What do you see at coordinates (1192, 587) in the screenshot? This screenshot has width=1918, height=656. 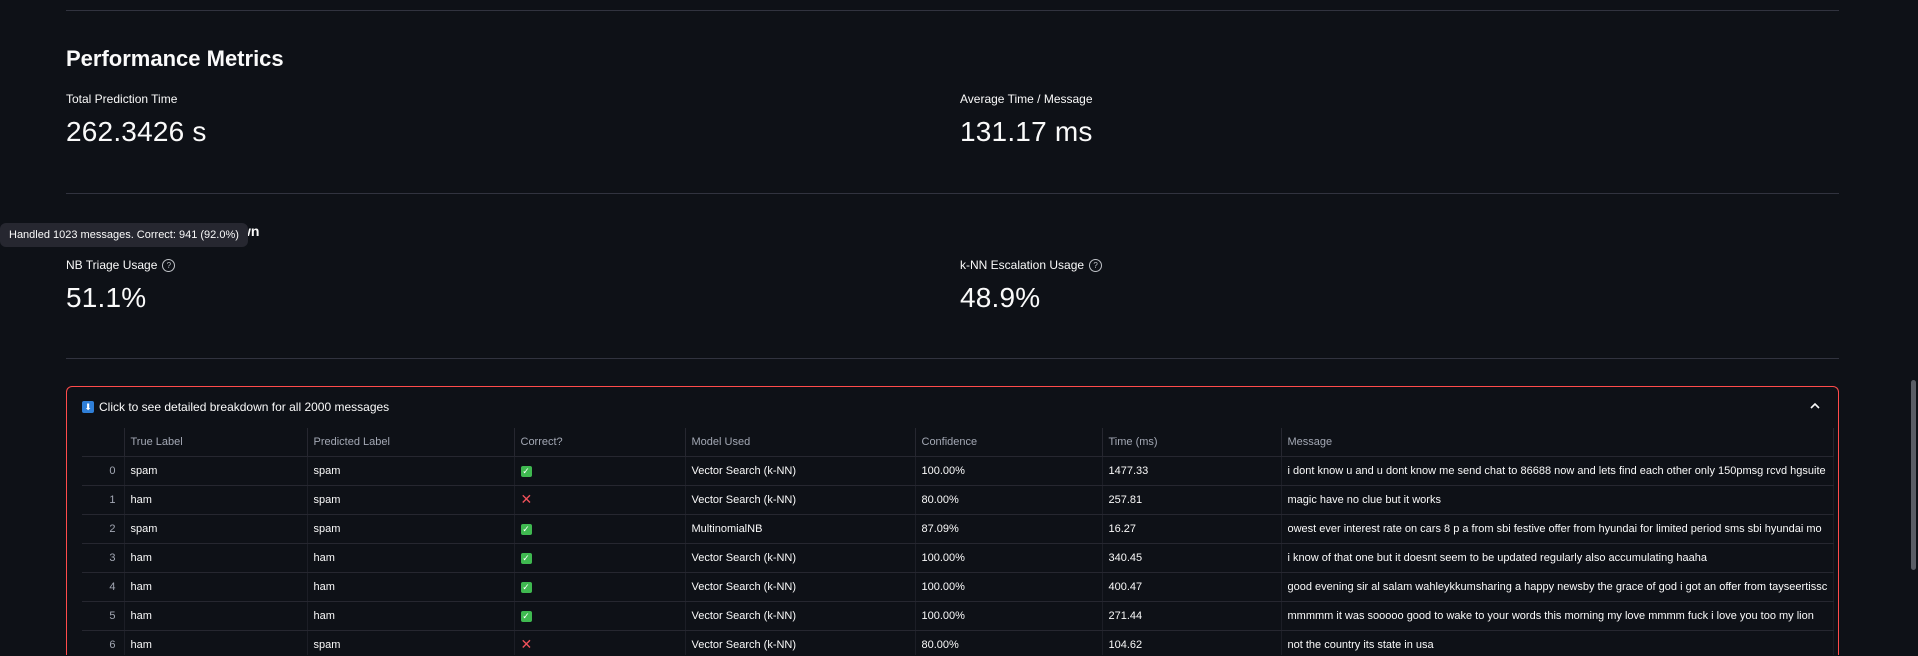 I see `cell-time: 400.47` at bounding box center [1192, 587].